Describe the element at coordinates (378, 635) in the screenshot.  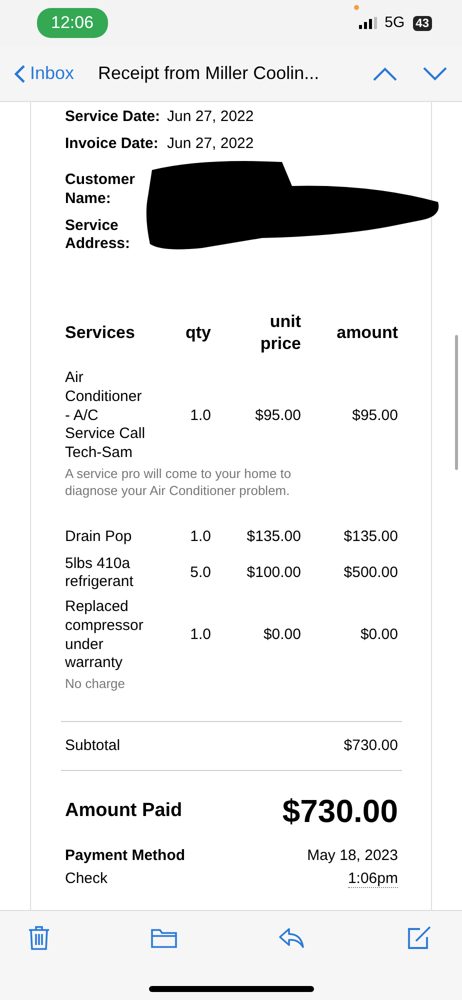
I see `item-amount: $0.00` at that location.